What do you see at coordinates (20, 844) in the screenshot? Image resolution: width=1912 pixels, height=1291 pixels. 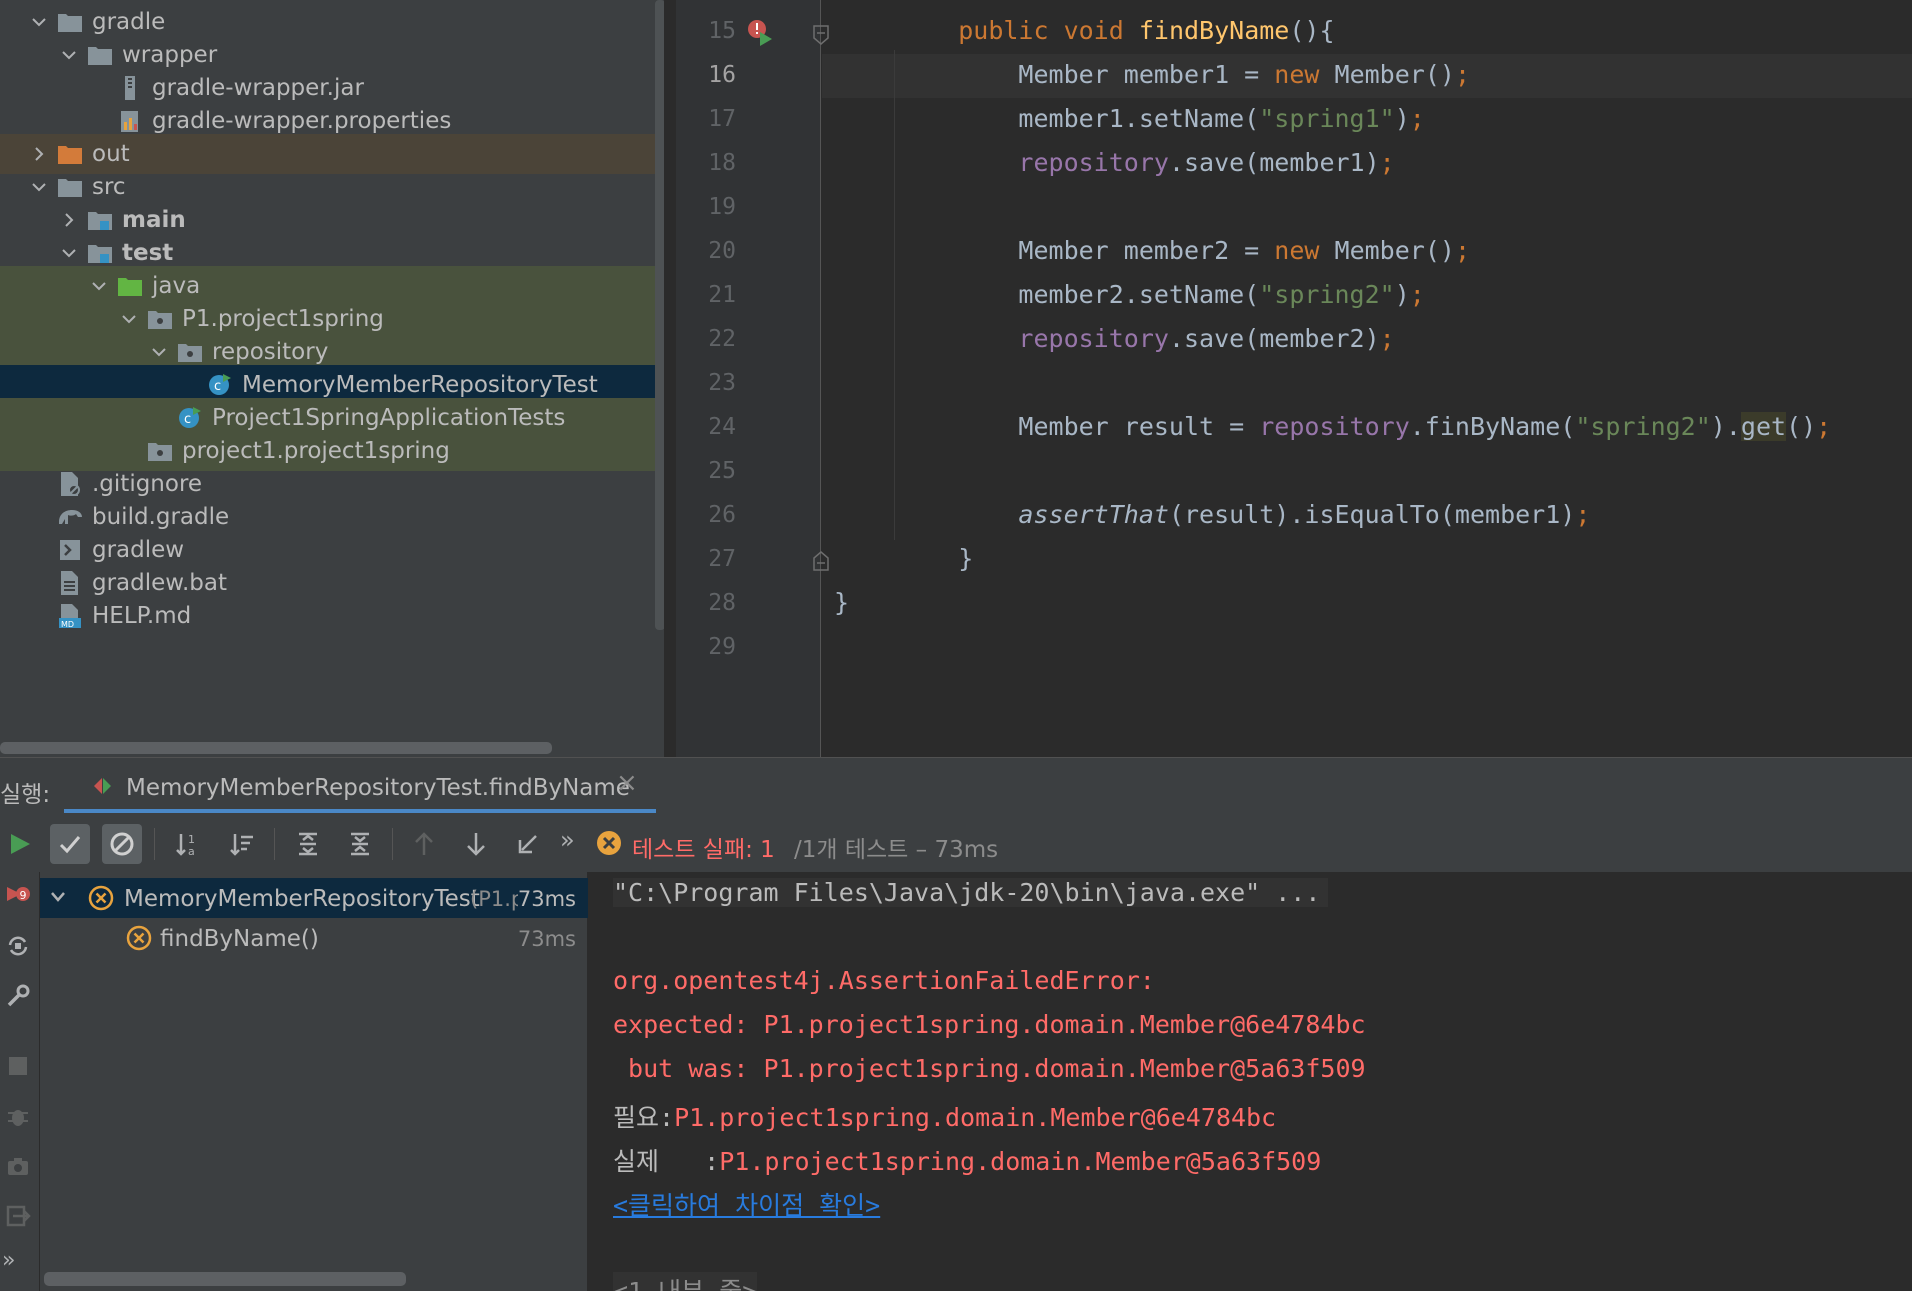 I see `rerun-icon` at bounding box center [20, 844].